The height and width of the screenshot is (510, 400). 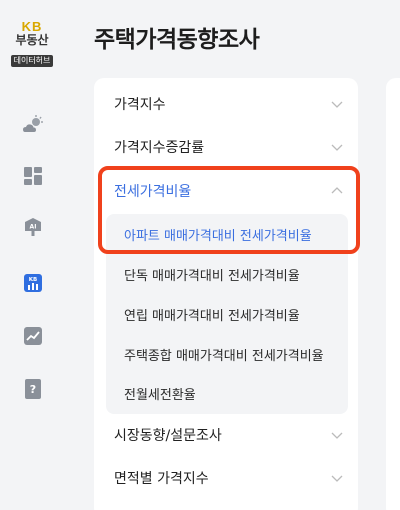 I want to click on svg-text: AI, so click(x=33, y=227).